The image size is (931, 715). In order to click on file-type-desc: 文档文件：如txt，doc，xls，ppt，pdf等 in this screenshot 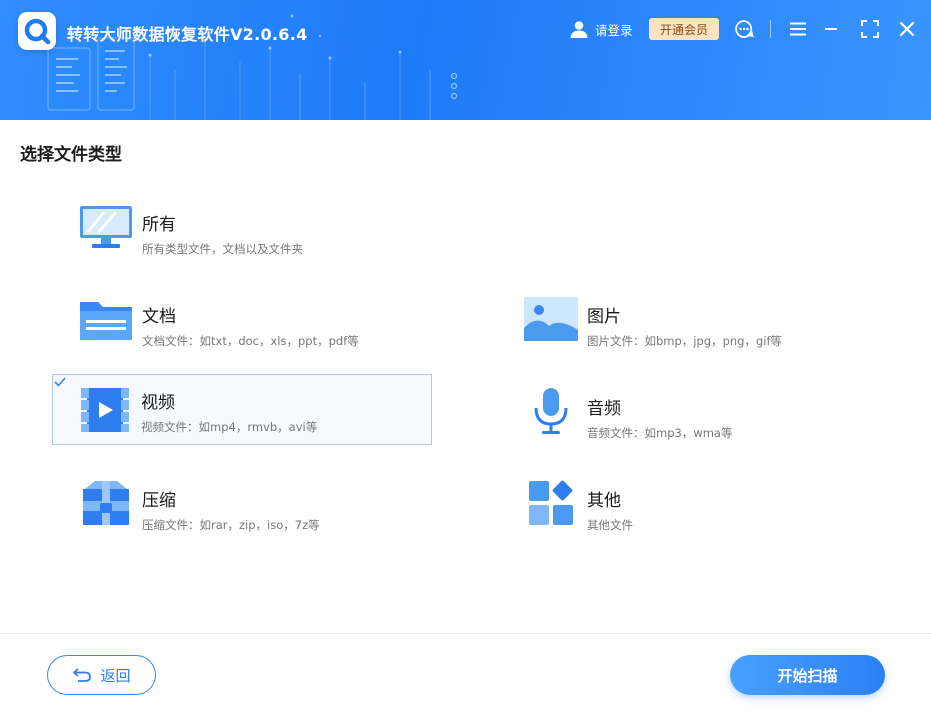, I will do `click(250, 341)`.